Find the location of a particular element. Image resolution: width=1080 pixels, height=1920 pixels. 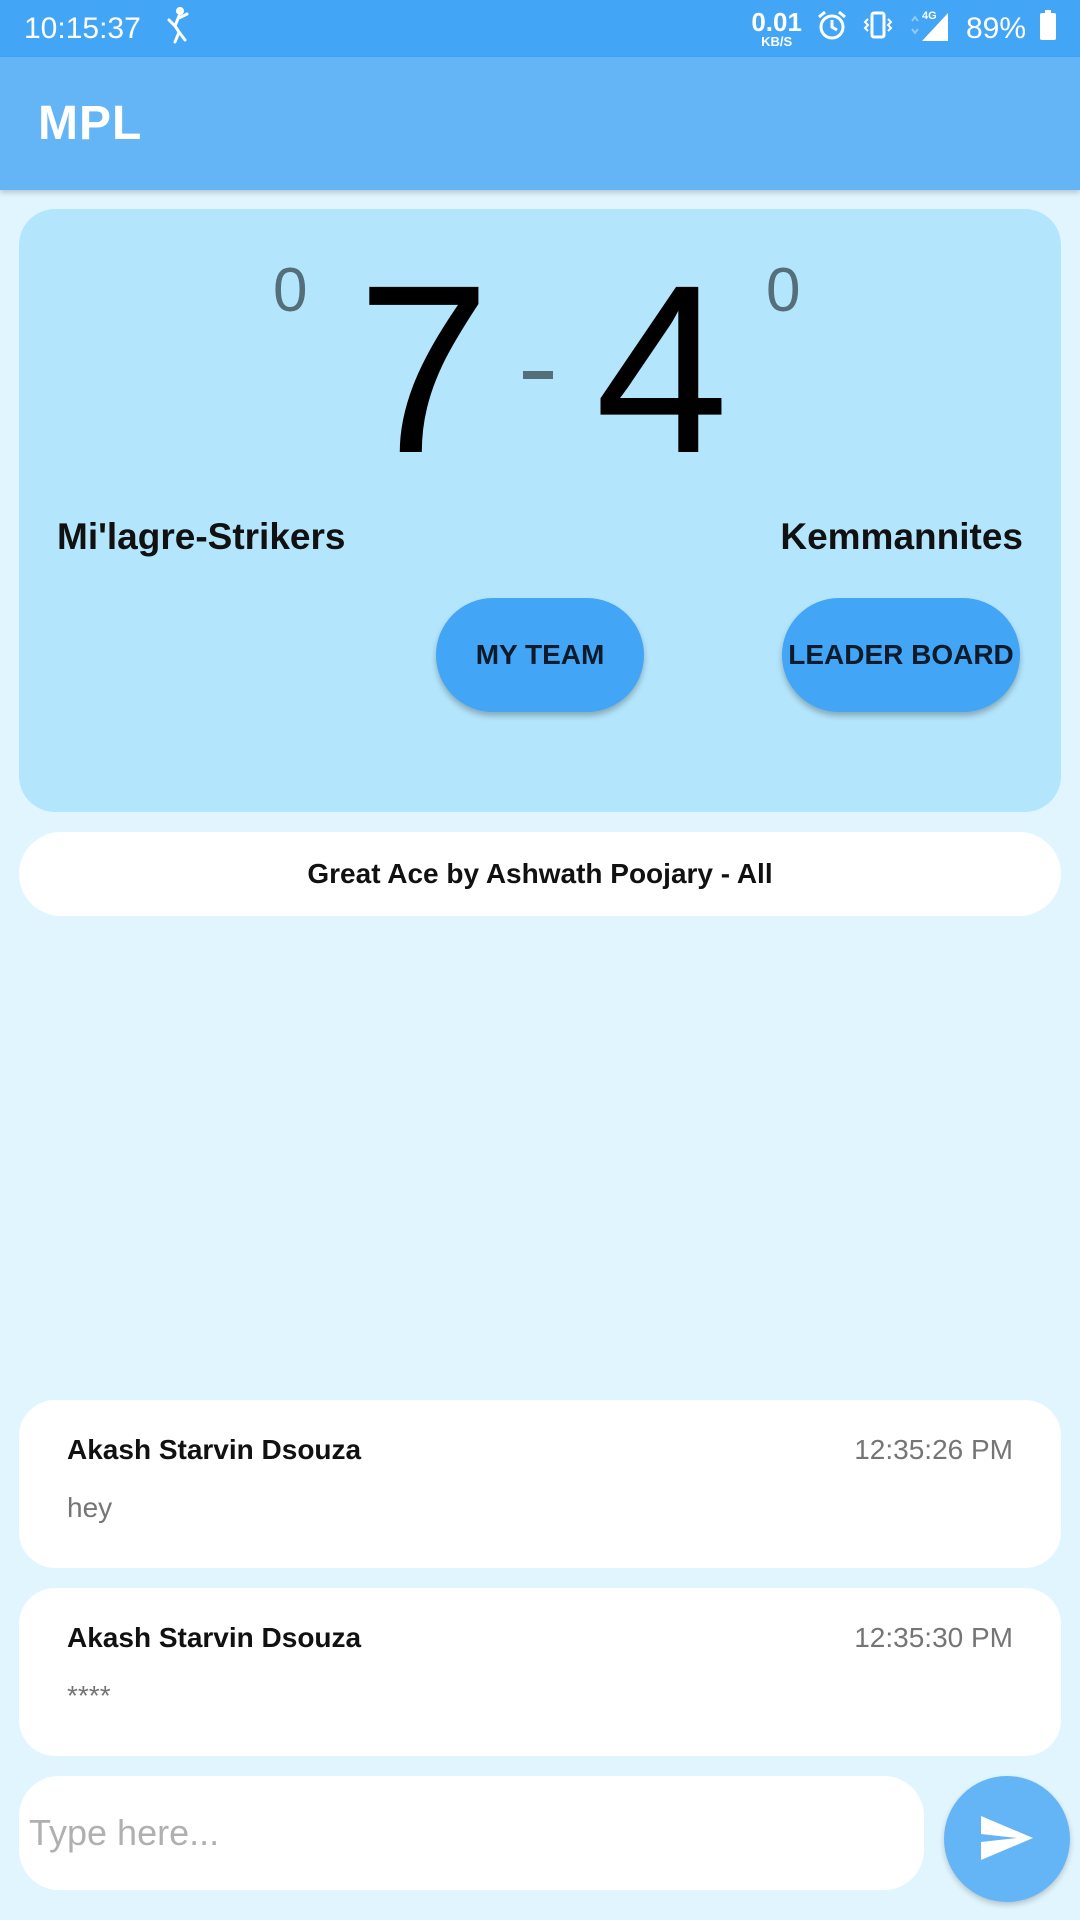

alarm-icon is located at coordinates (832, 29).